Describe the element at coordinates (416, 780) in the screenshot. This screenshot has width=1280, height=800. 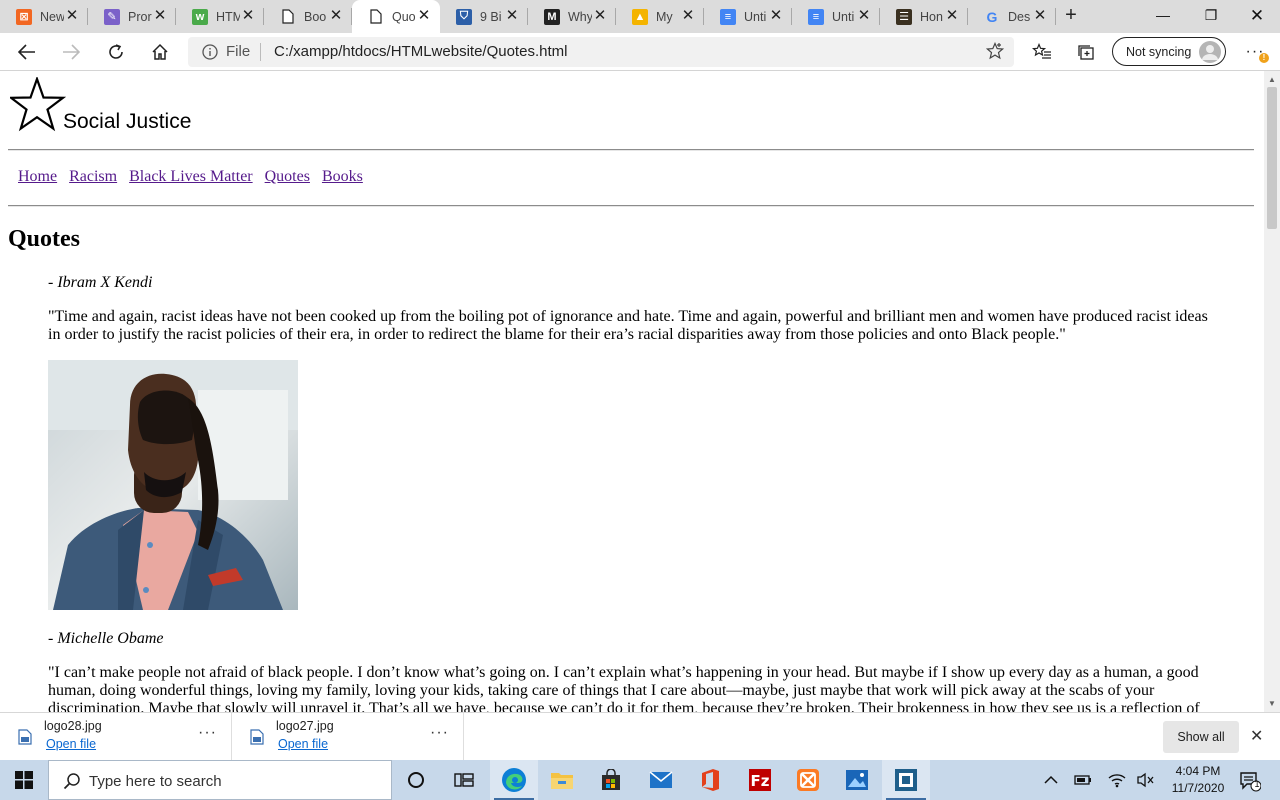
I see `cortana-button` at that location.